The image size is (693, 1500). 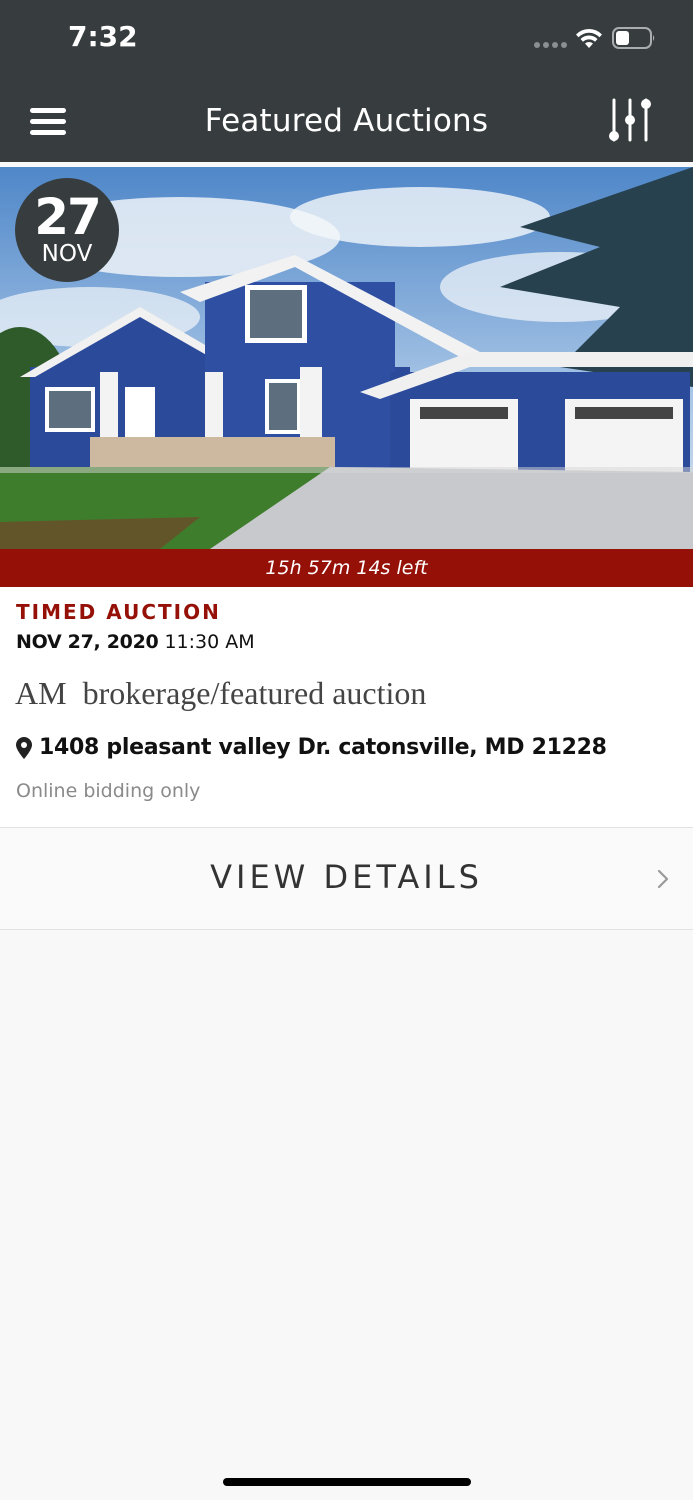 I want to click on view-details-label: VIEW DETAILS, so click(x=346, y=877).